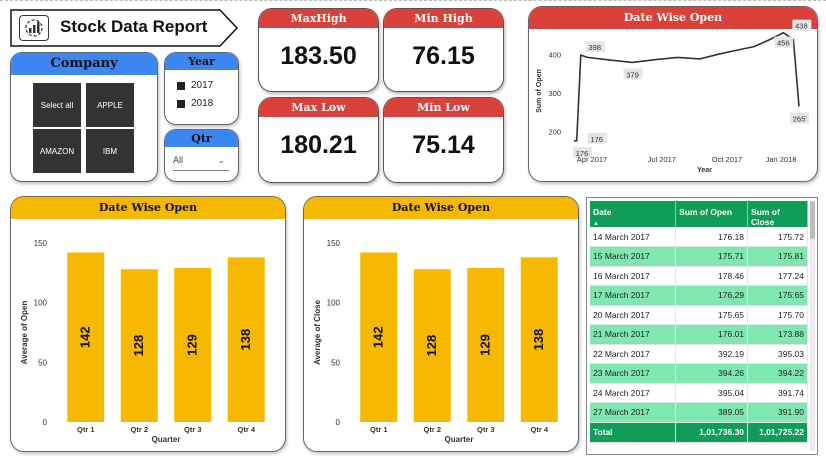  Describe the element at coordinates (317, 332) in the screenshot. I see `y-axis-label: Average of Close` at that location.